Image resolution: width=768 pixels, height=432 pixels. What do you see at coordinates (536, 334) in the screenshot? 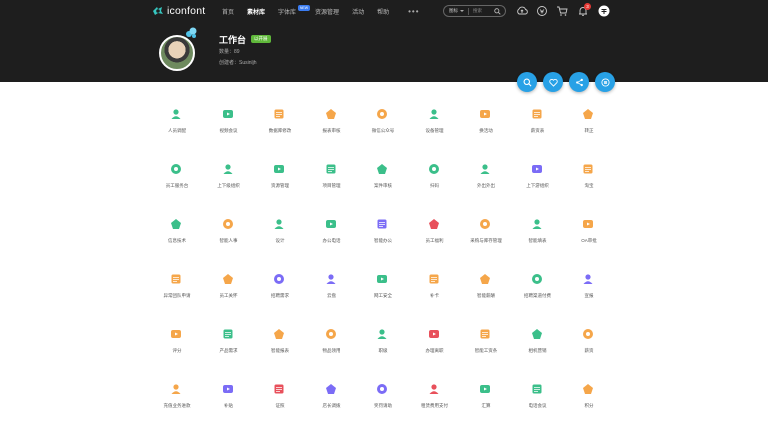
I see `chat-icon` at bounding box center [536, 334].